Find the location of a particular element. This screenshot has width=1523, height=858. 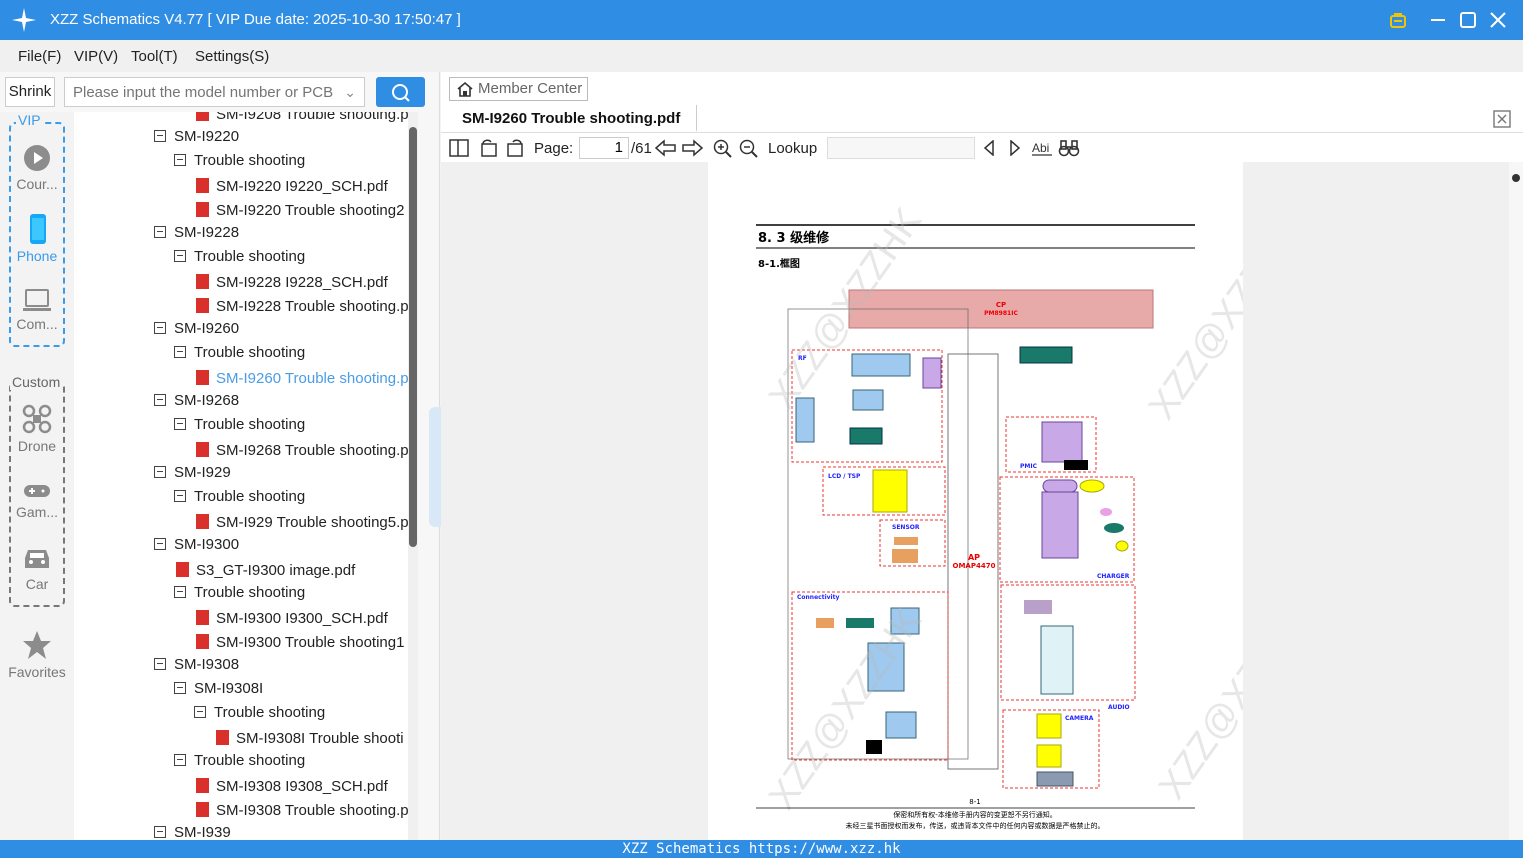

lookup-input is located at coordinates (901, 148).